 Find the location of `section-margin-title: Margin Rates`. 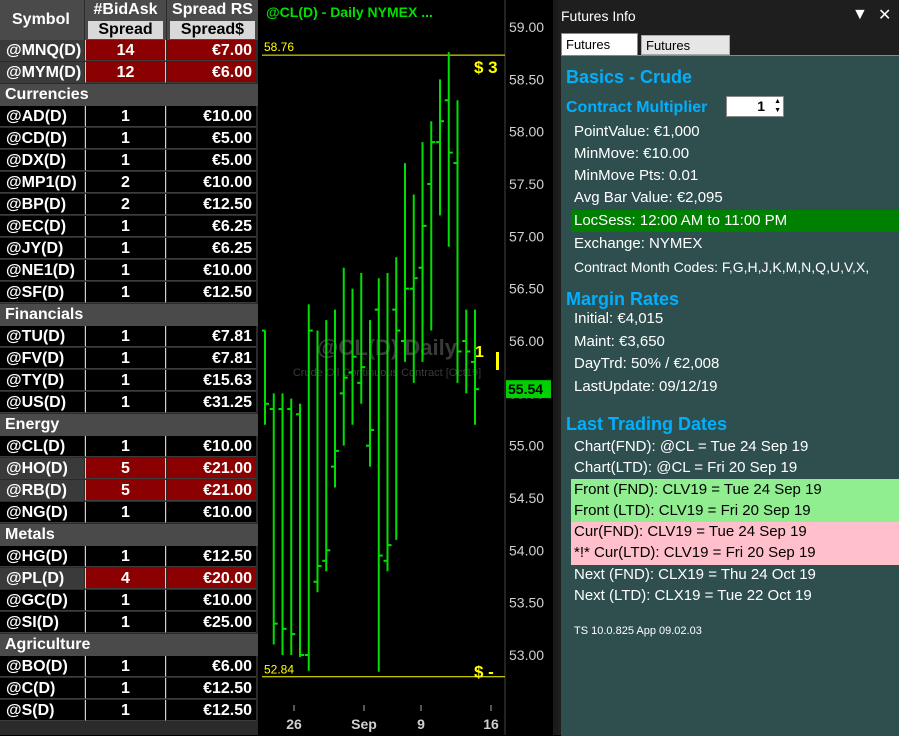

section-margin-title: Margin Rates is located at coordinates (623, 299).